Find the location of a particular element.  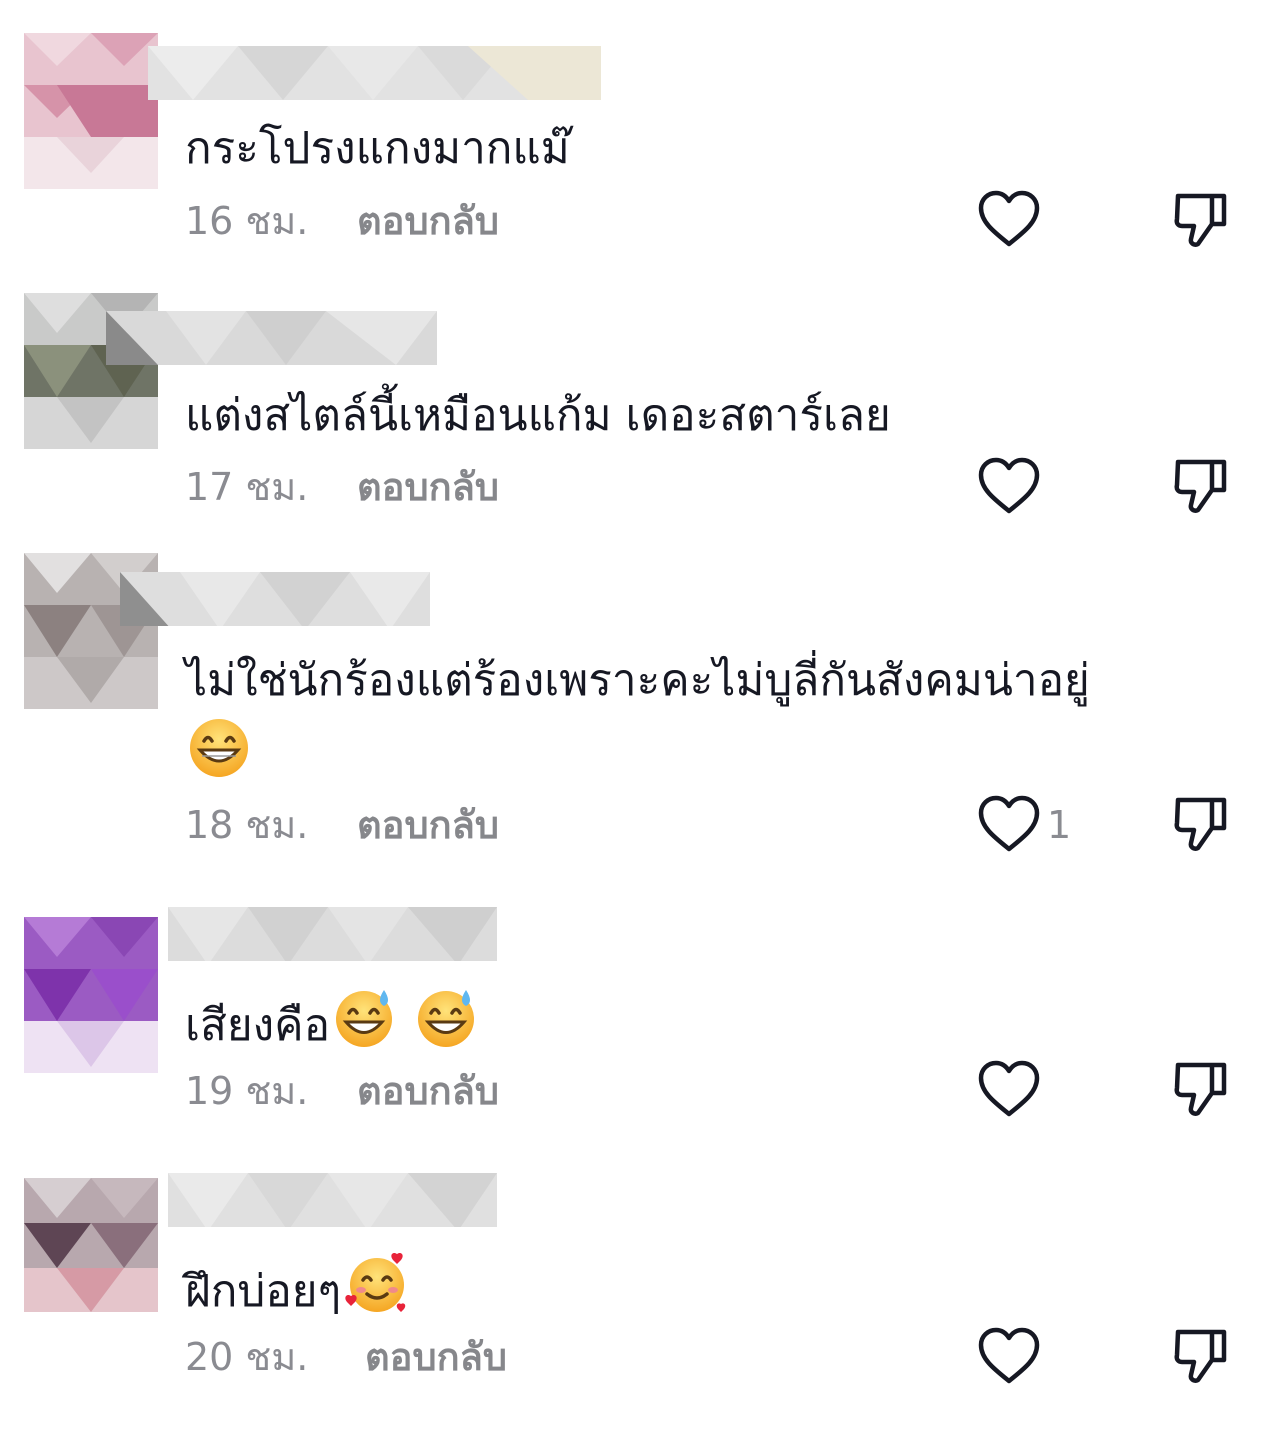

comment-text-content: เสียงคือ is located at coordinates (258, 1025).